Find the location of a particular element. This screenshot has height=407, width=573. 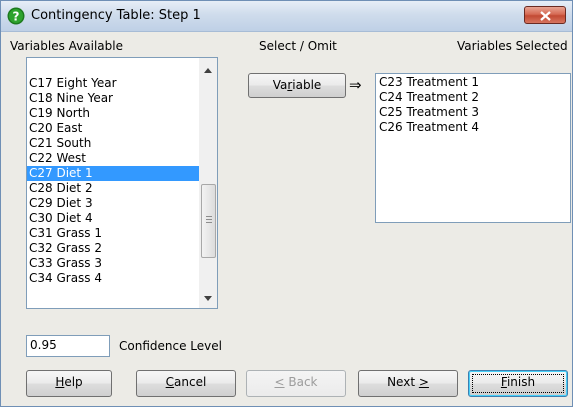

variables-available-label: Variables Available is located at coordinates (66, 46).